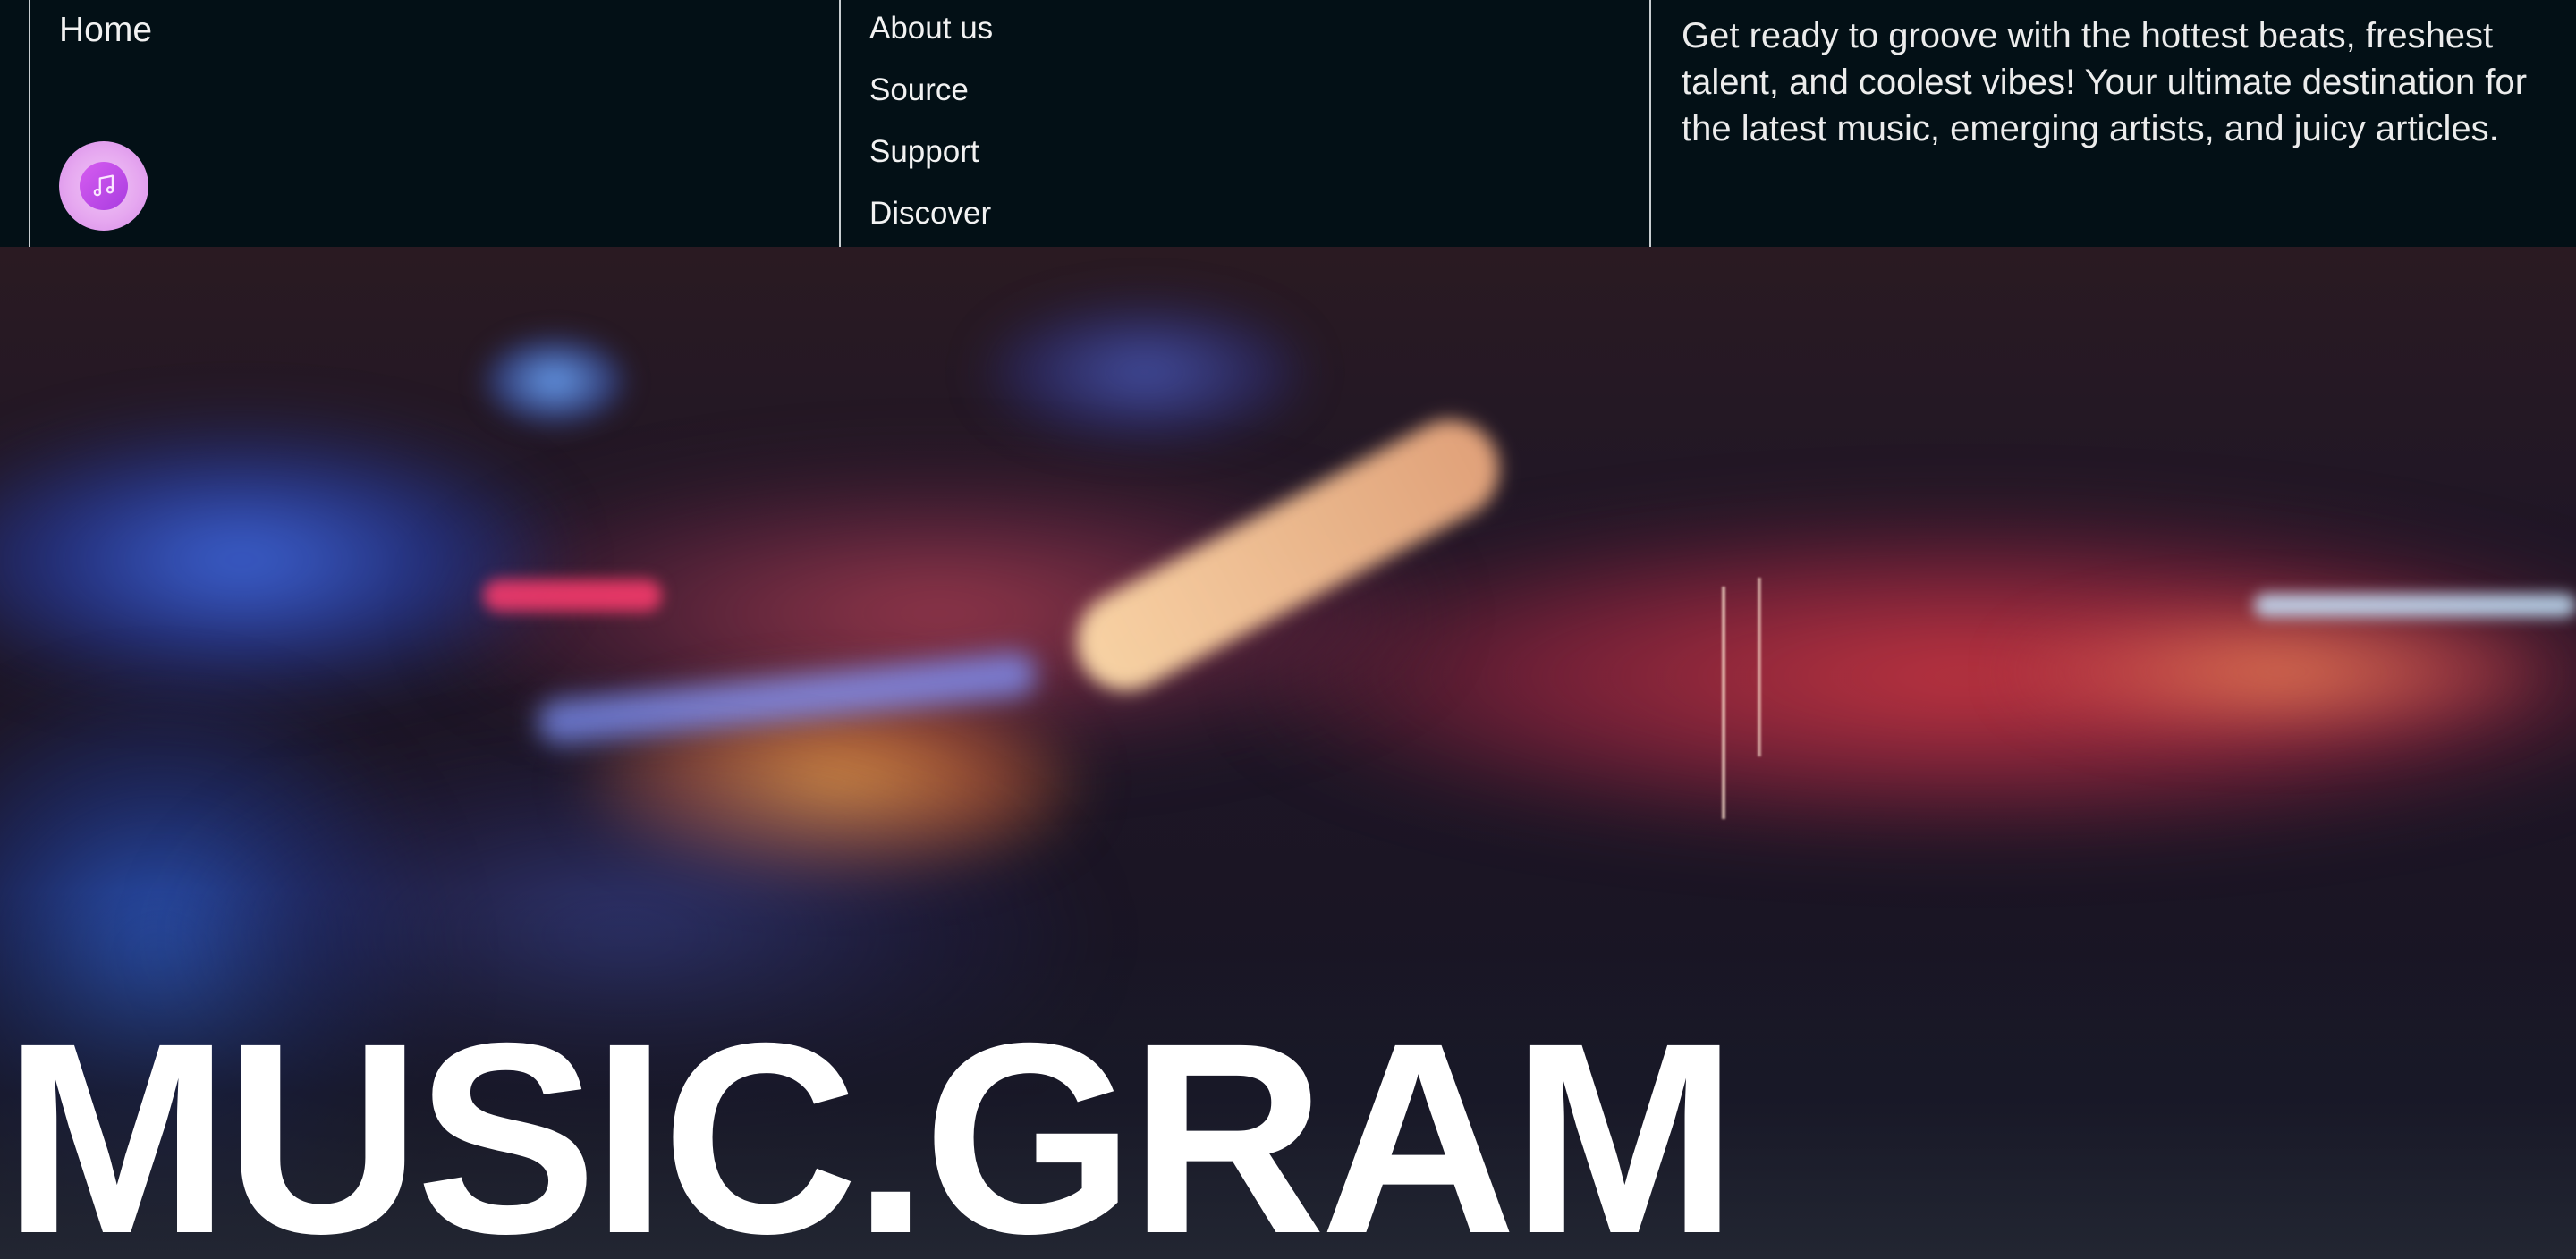  Describe the element at coordinates (931, 227) in the screenshot. I see `nav-item-discover: Discover` at that location.